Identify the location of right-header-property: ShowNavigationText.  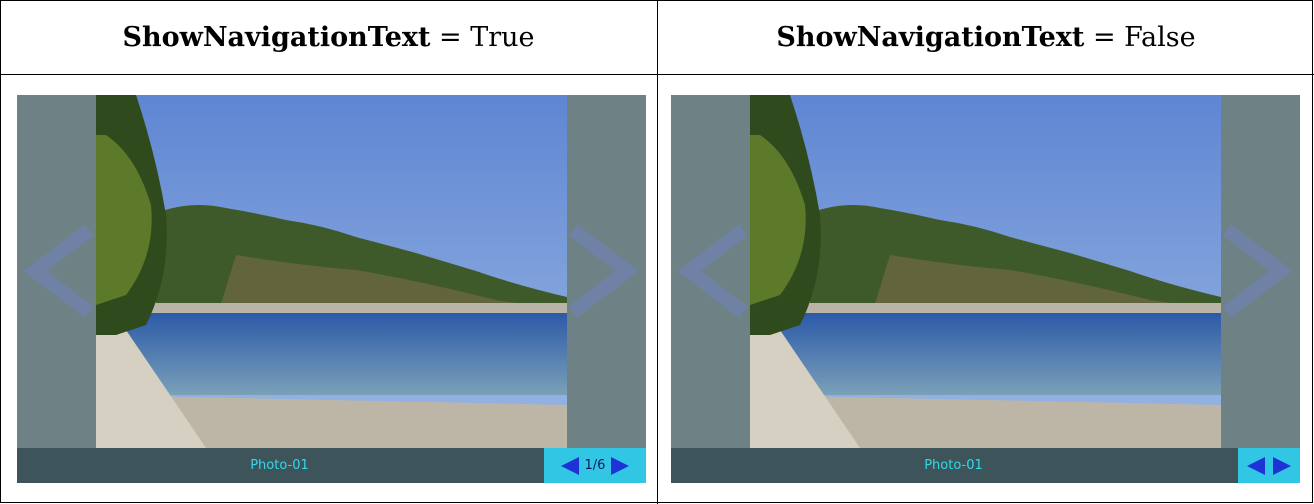
(930, 37).